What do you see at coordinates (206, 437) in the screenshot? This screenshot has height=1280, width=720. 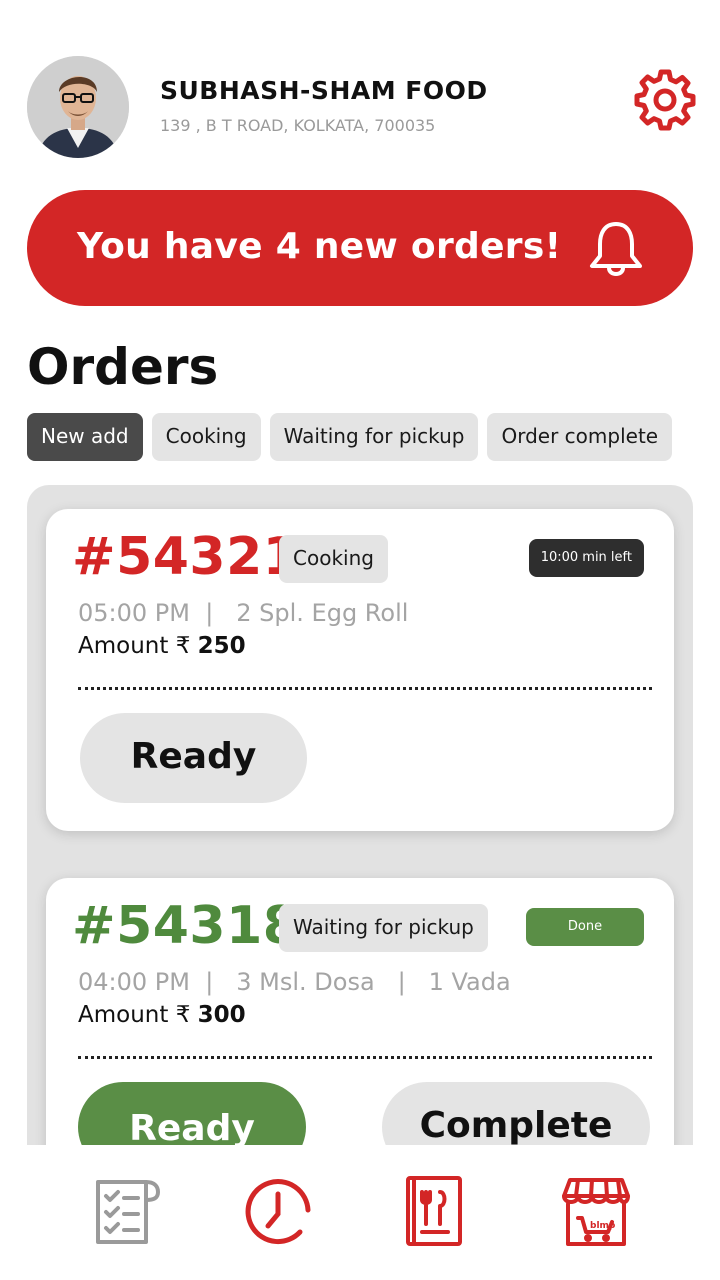 I see `tab-cooking: Cooking` at bounding box center [206, 437].